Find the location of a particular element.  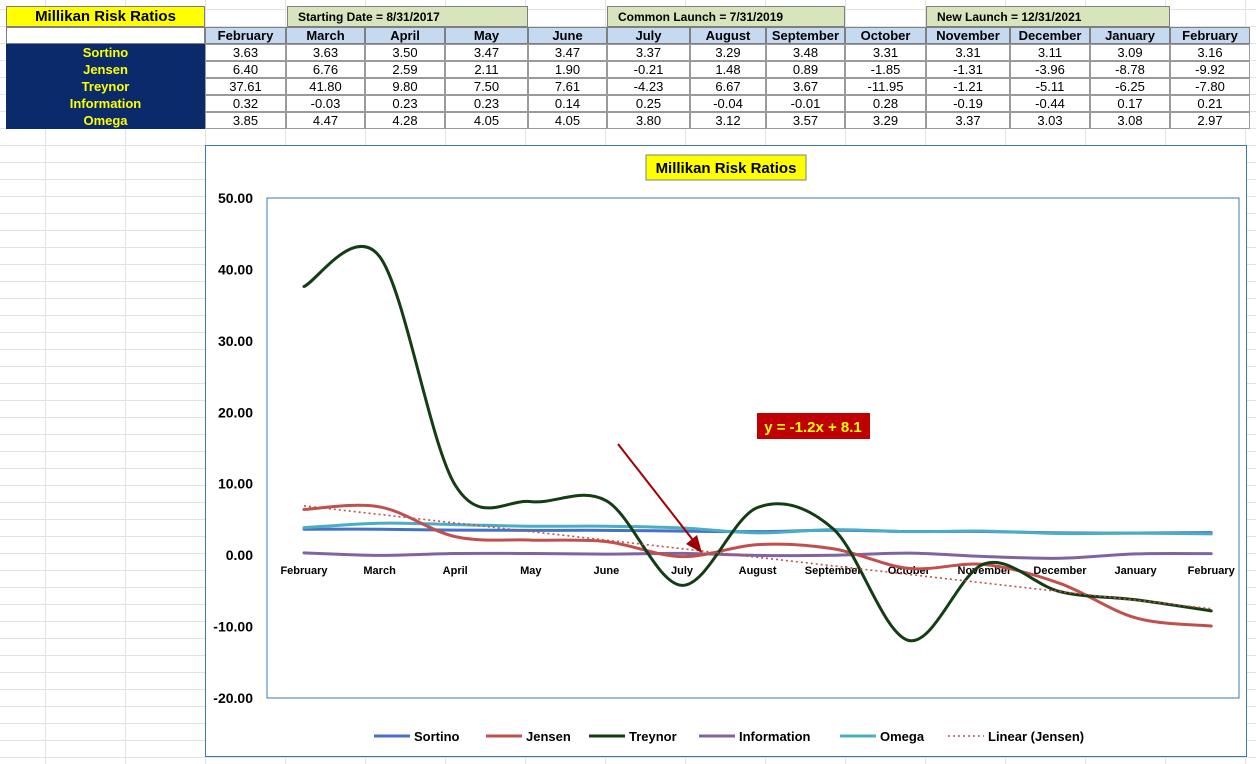

month-header: December is located at coordinates (1050, 35).